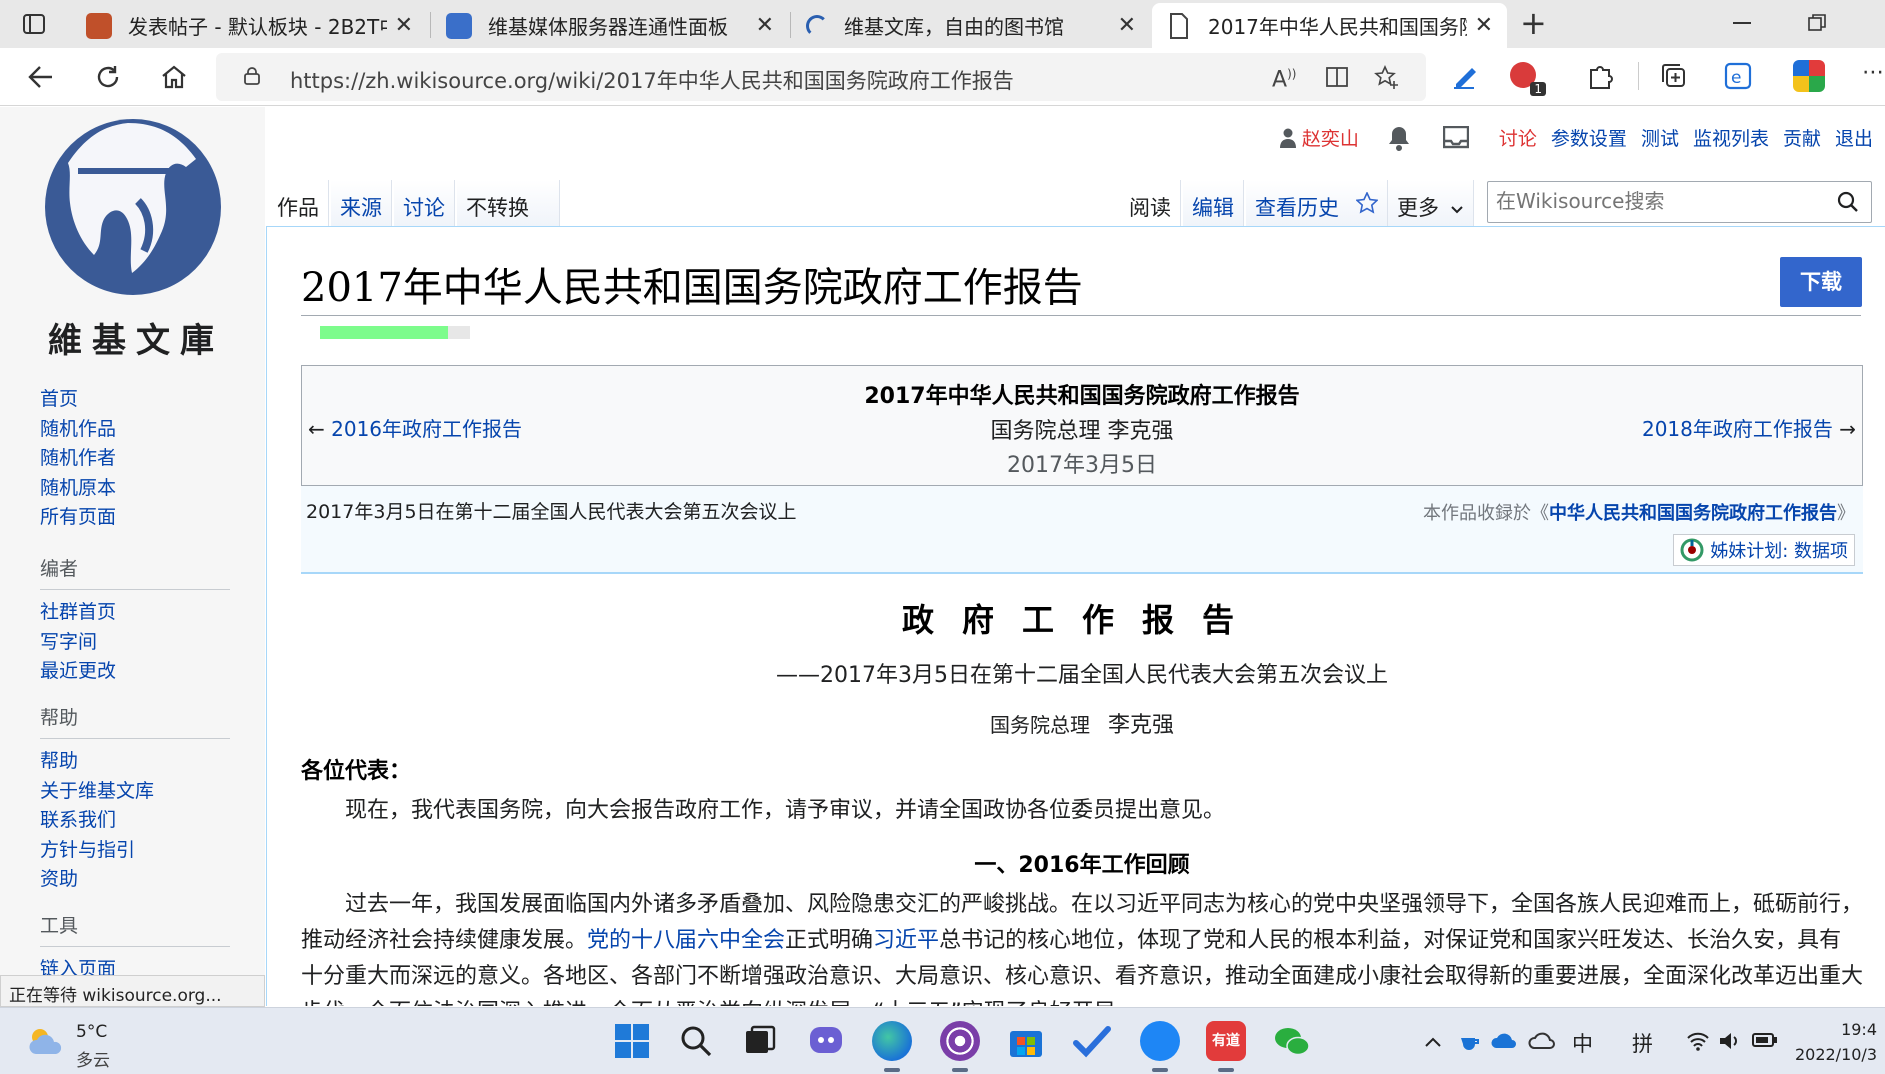 This screenshot has width=1885, height=1074. Describe the element at coordinates (1854, 137) in the screenshot. I see `logout-link: 退出` at that location.